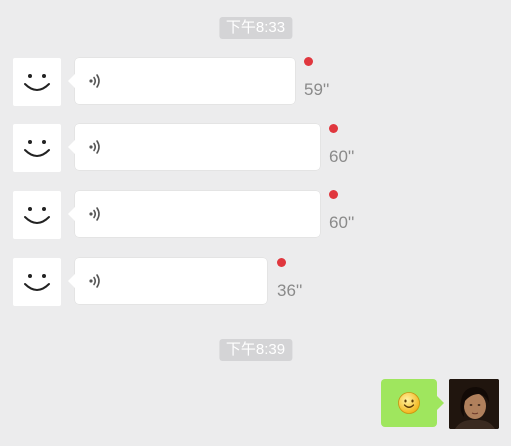  Describe the element at coordinates (409, 403) in the screenshot. I see `smile-emoji-icon` at that location.